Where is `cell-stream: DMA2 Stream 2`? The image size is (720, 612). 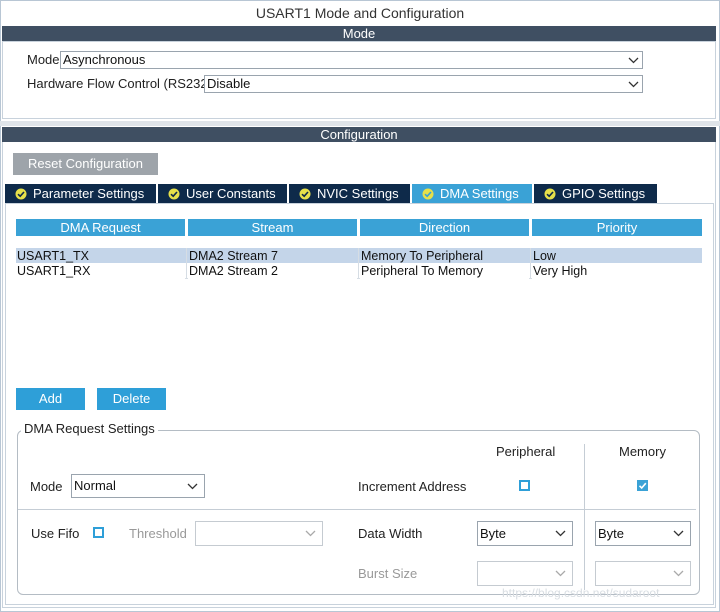 cell-stream: DMA2 Stream 2 is located at coordinates (272, 271).